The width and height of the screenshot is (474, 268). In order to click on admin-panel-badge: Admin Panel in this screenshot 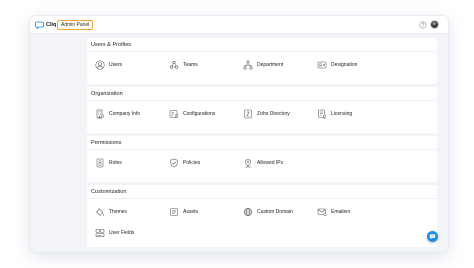, I will do `click(75, 25)`.